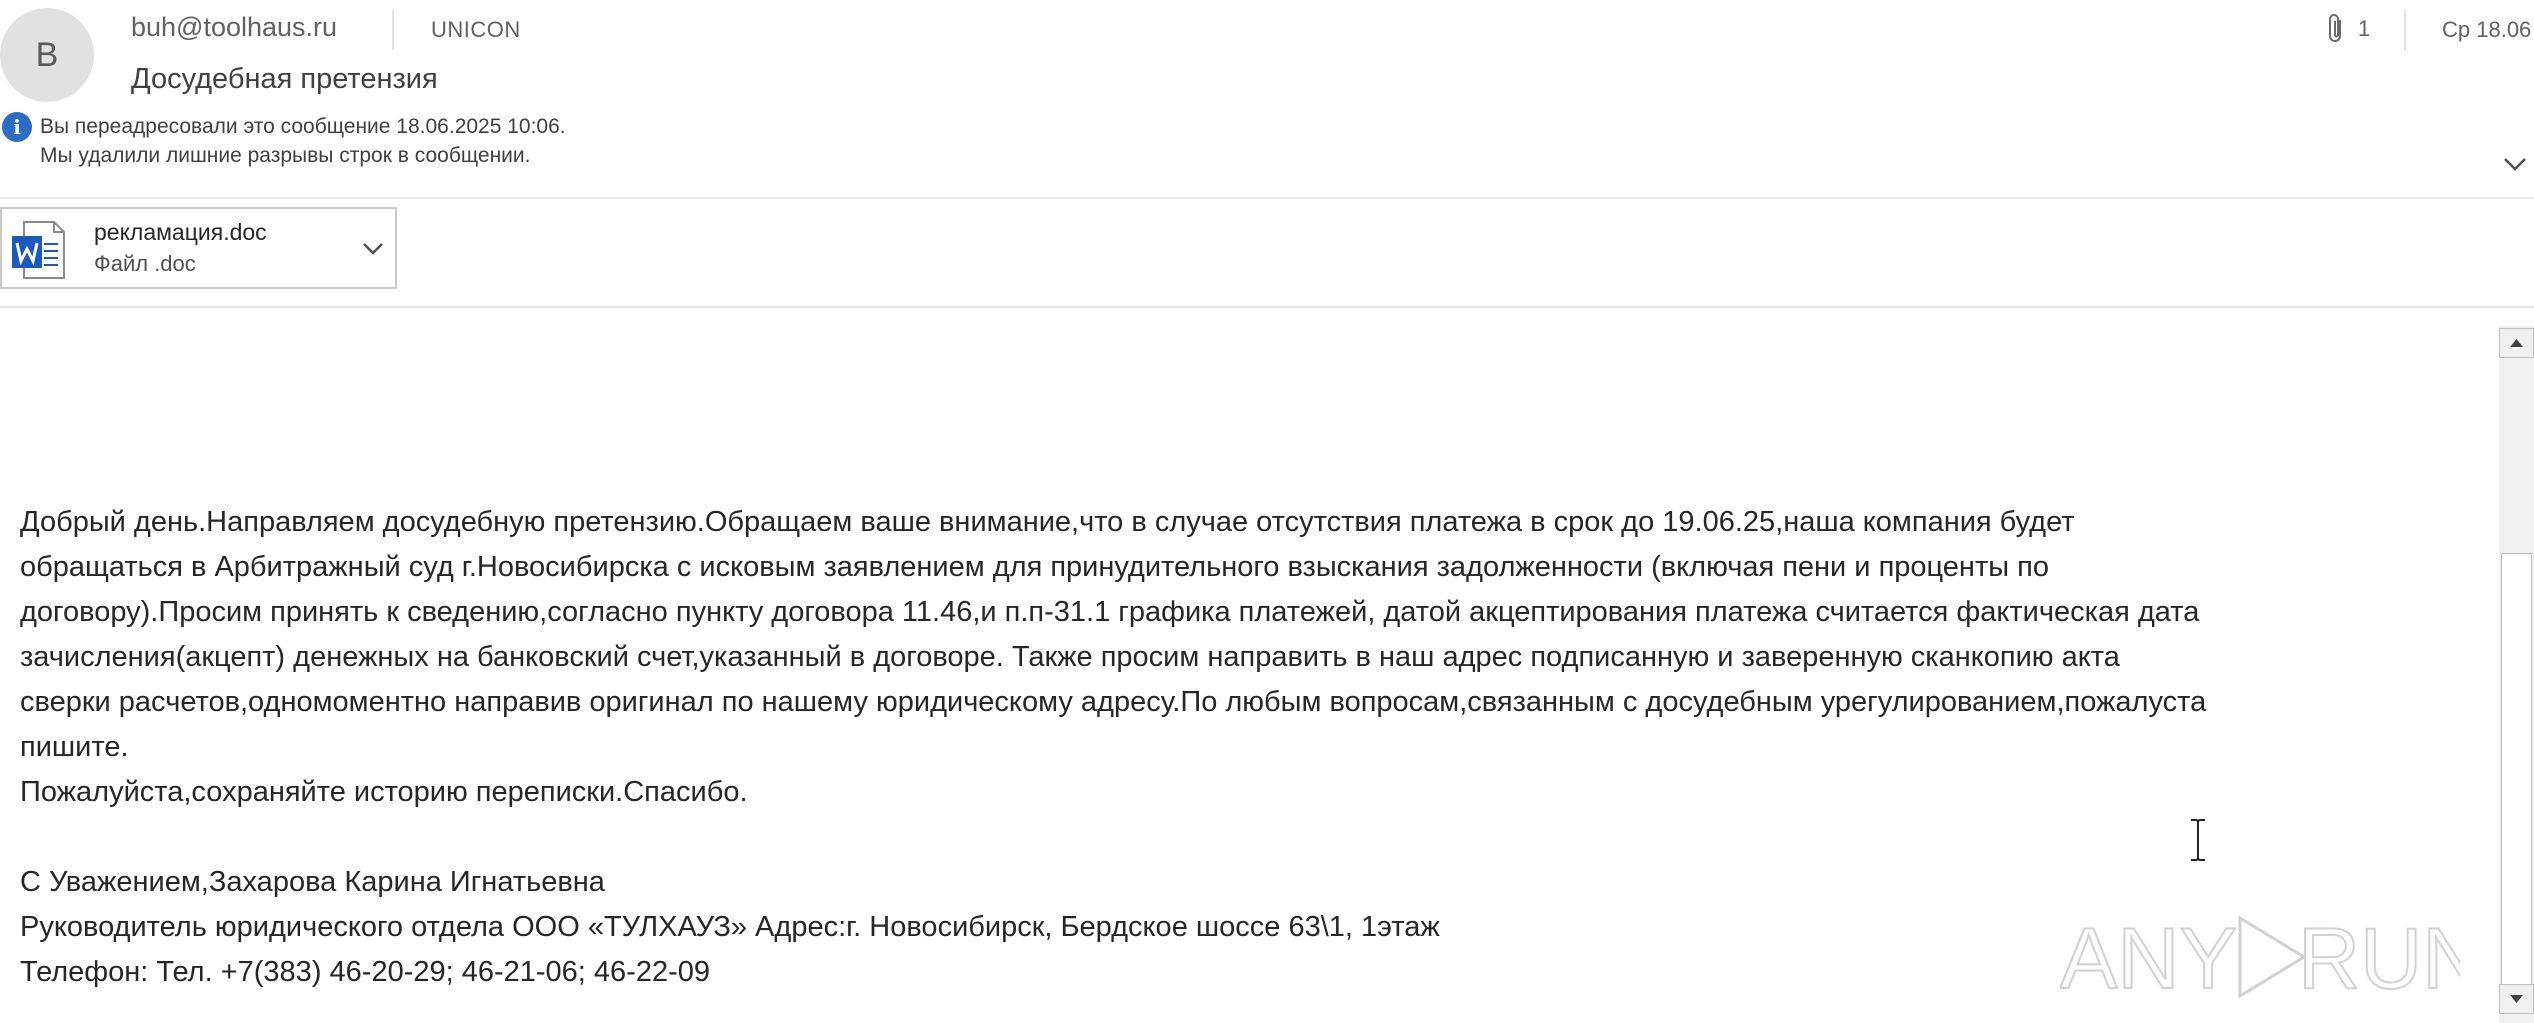 Image resolution: width=2534 pixels, height=1023 pixels. I want to click on sender-avatar: B, so click(47, 55).